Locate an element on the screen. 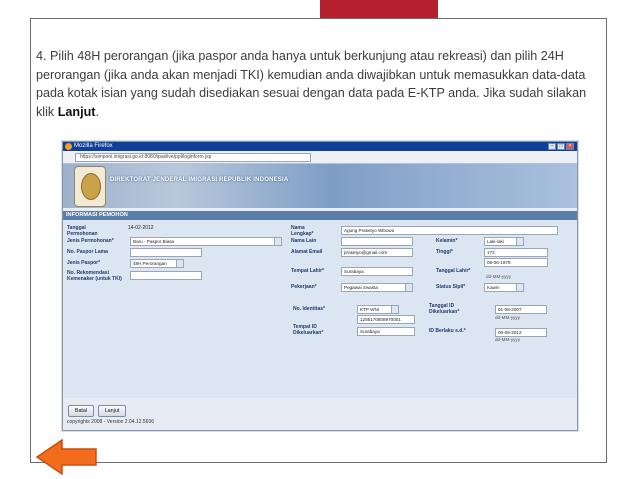 This screenshot has height=479, width=638. tanggal-id-format-hint: dd-MM-yyyy is located at coordinates (508, 317).